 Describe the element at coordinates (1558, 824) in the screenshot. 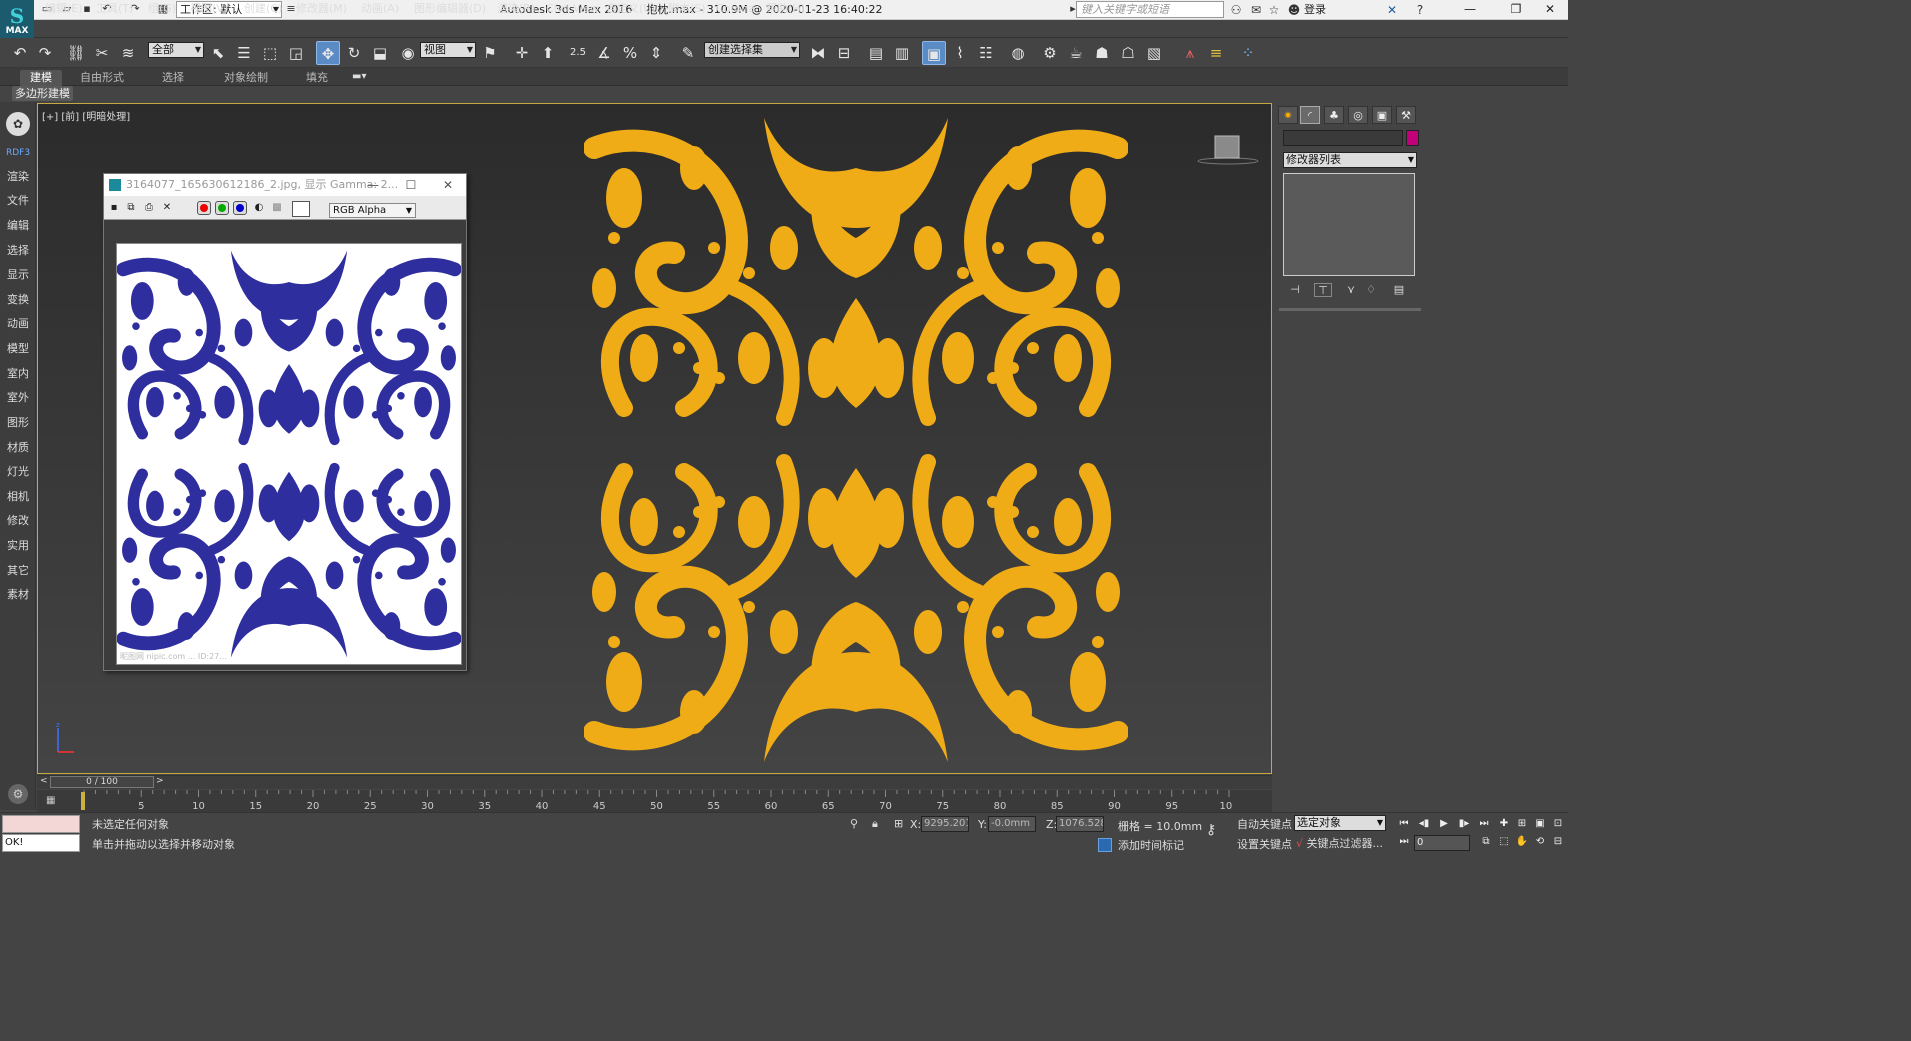

I see `maximize-viewport-icon: ⊡` at that location.